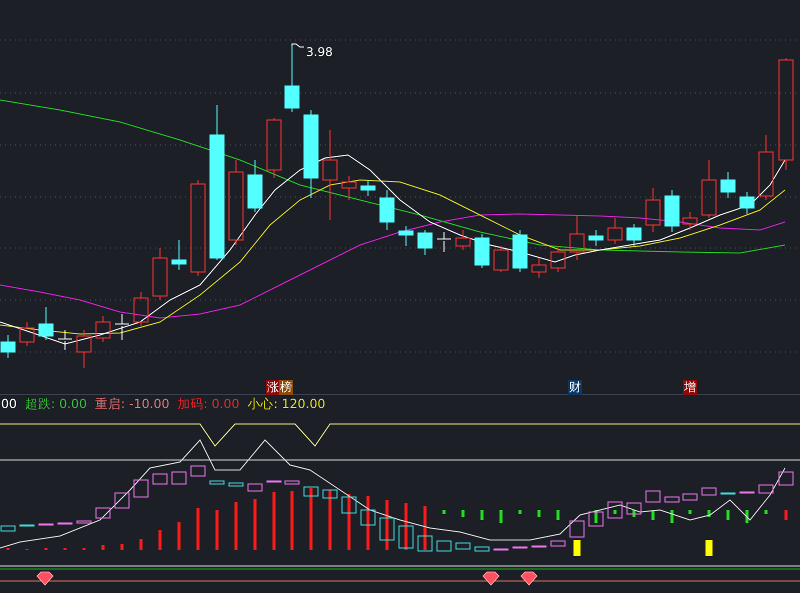  What do you see at coordinates (8, 403) in the screenshot?
I see `indicator-value: .00` at bounding box center [8, 403].